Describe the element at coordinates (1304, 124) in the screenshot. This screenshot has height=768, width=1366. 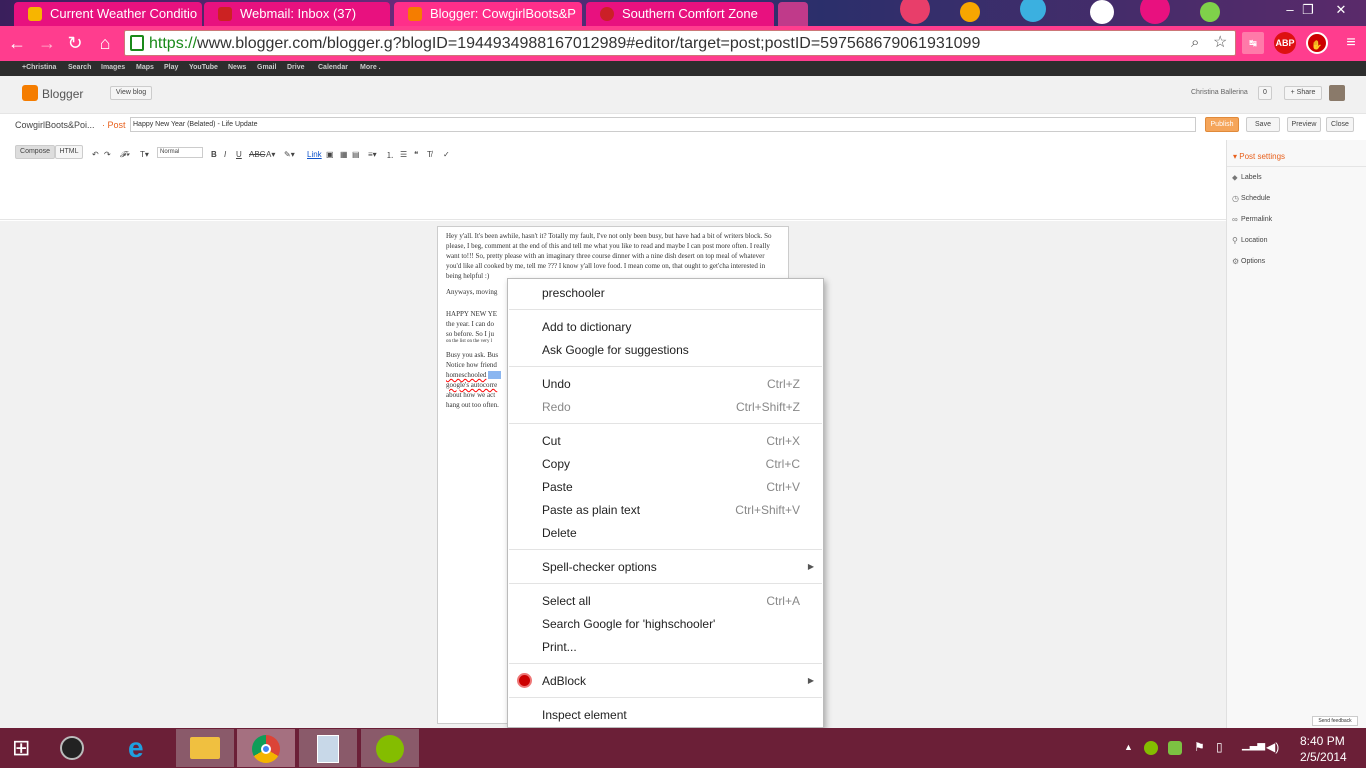
I see `preview-button: Preview` at that location.